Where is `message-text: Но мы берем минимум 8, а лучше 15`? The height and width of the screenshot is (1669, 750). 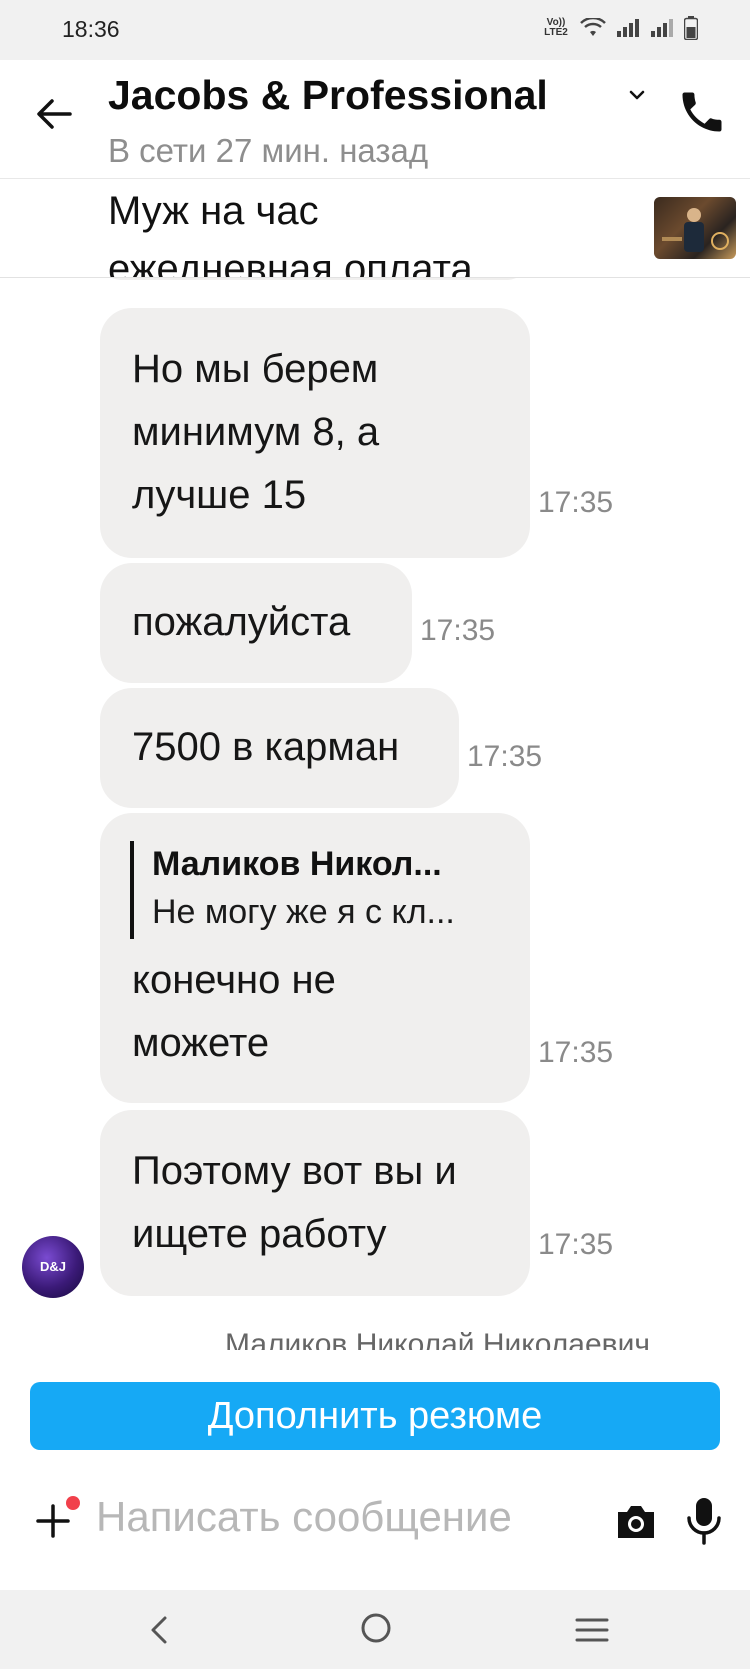 message-text: Но мы берем минимум 8, а лучше 15 is located at coordinates (256, 432).